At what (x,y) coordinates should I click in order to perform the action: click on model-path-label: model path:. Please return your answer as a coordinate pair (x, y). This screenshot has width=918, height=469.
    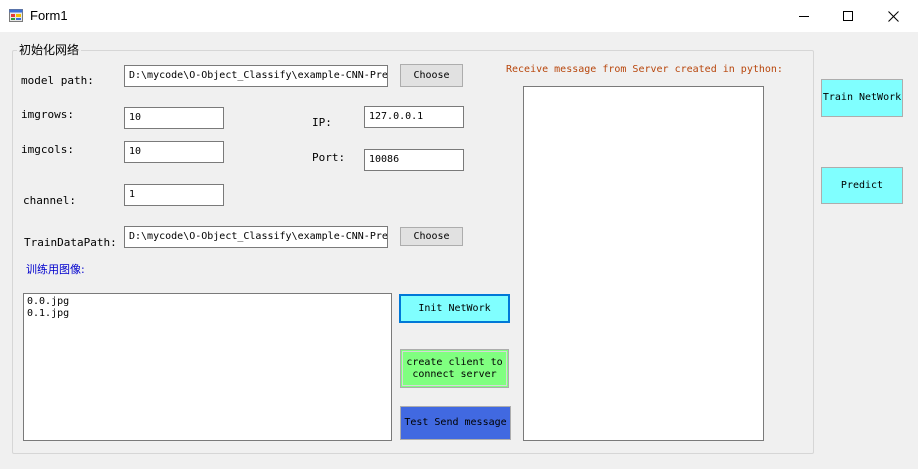
    Looking at the image, I should click on (57, 80).